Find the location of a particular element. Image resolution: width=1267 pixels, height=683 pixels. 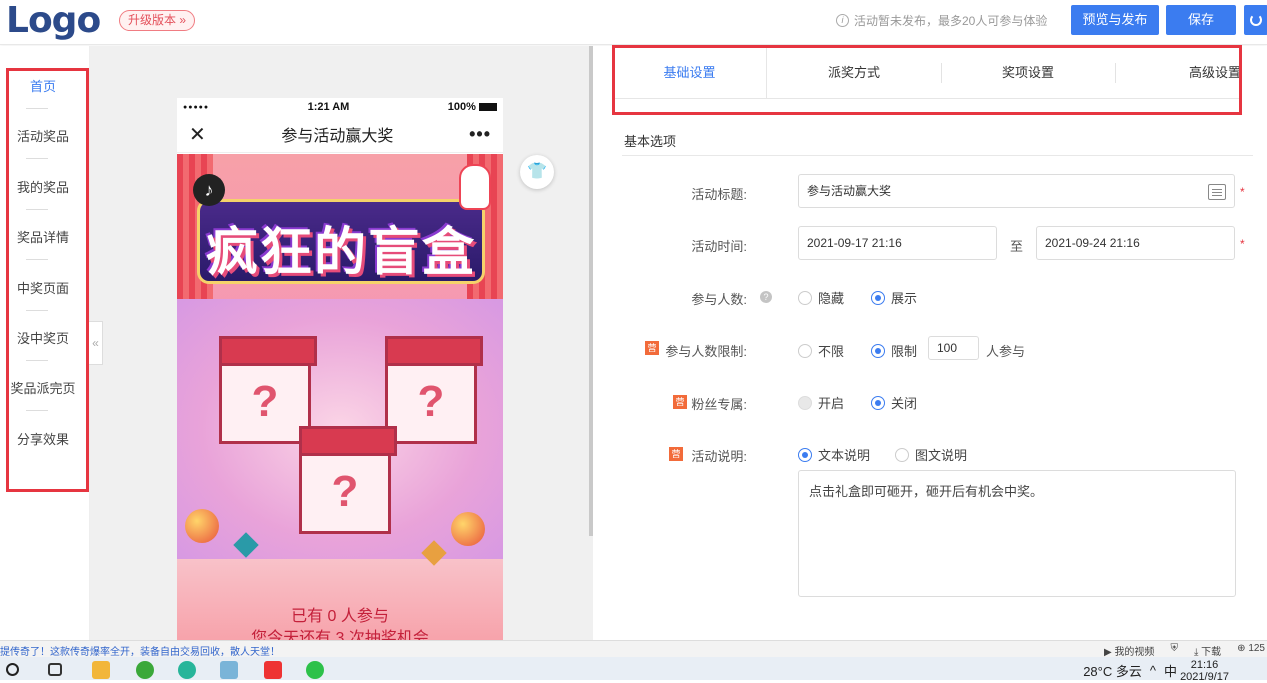

fans-on-radio: 开启 is located at coordinates (821, 402).